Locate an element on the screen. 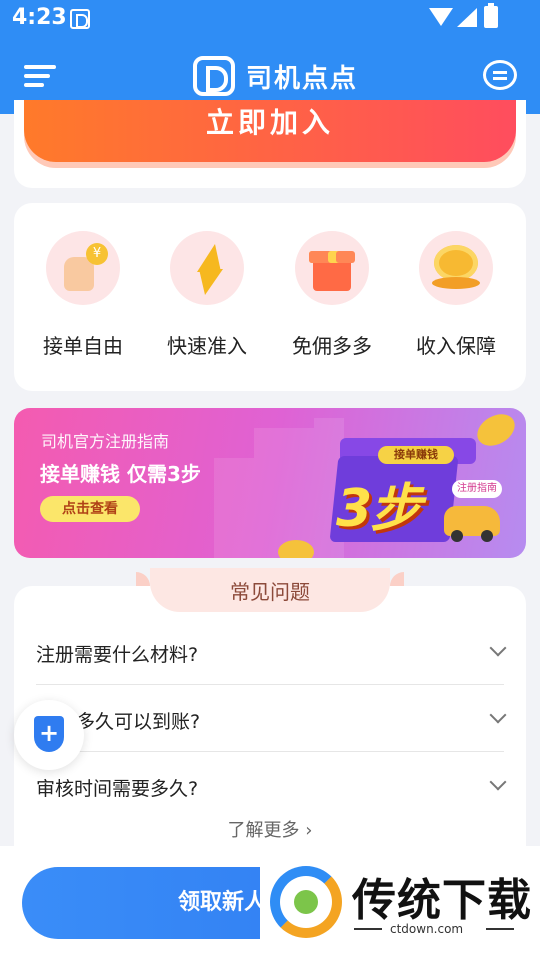  learn-more-link: 了解更多 › is located at coordinates (270, 829).